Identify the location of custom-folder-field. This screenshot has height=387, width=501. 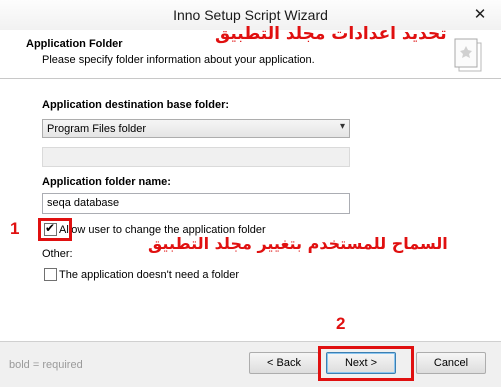
(196, 157).